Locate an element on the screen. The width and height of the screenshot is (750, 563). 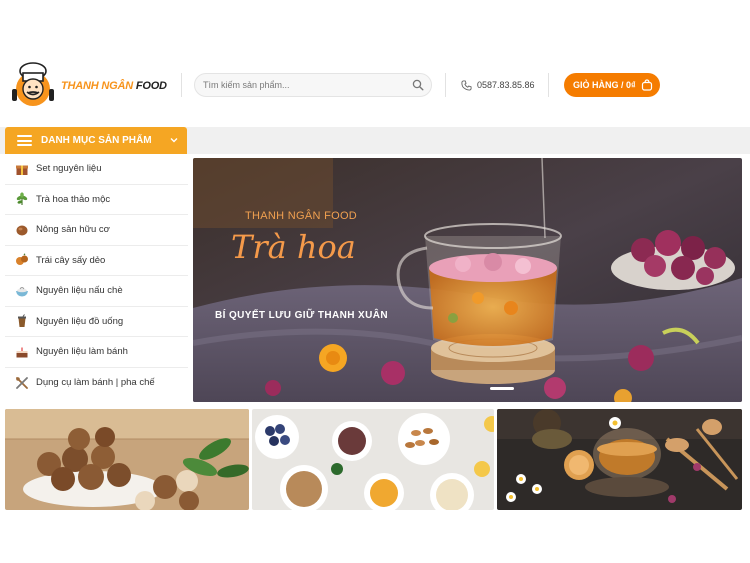
hamburger-icon is located at coordinates (24, 140).